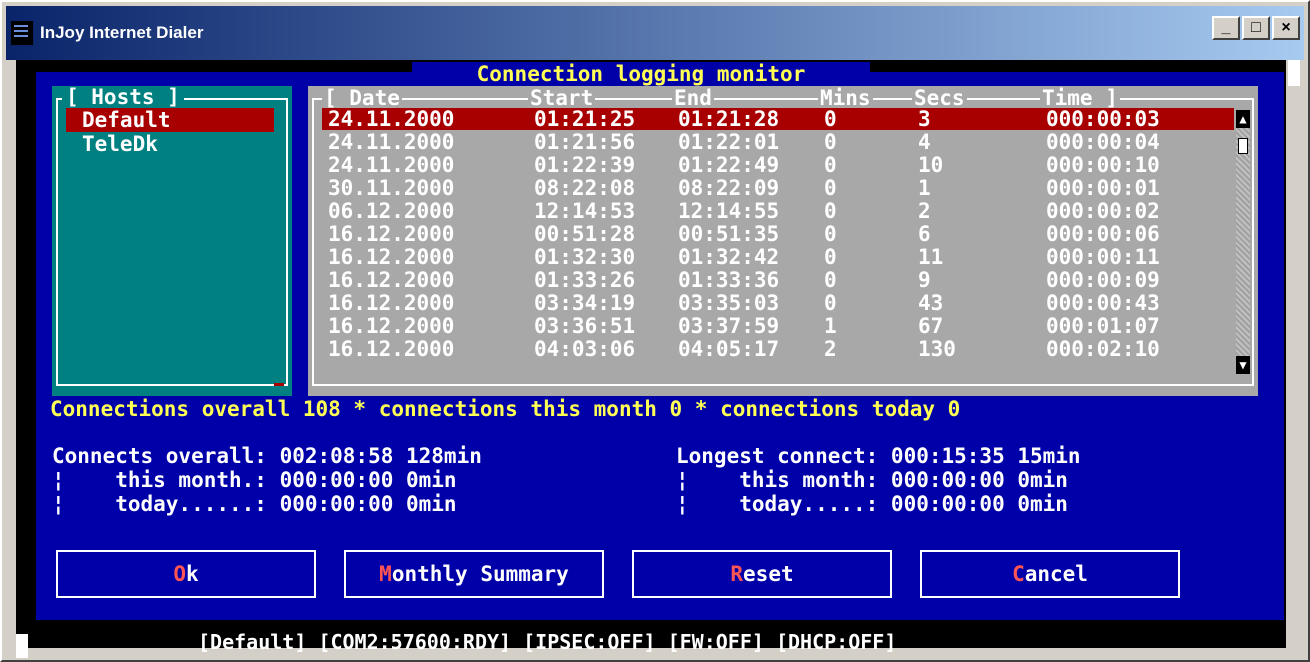 The image size is (1310, 662). I want to click on console-scrollbar, so click(1294, 73).